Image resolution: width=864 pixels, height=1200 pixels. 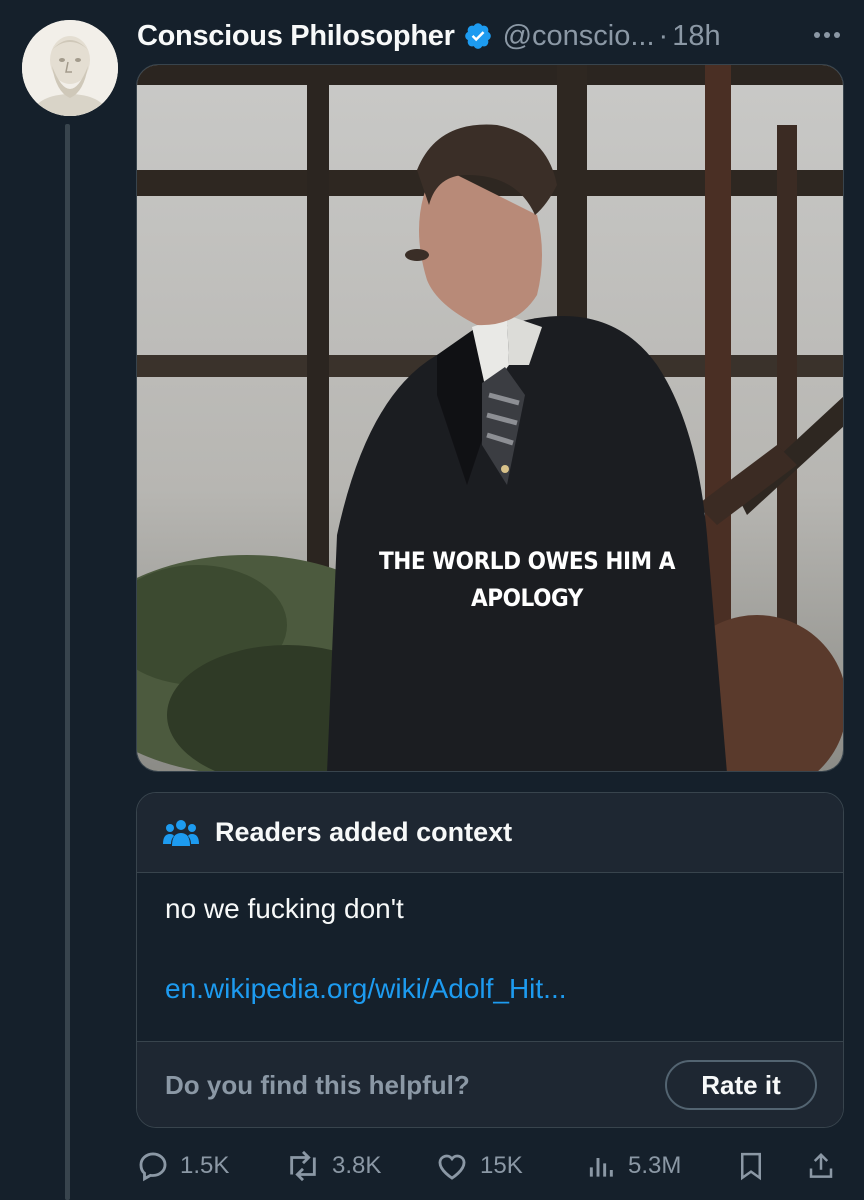 I want to click on overlay-line-2: APOLOGY, so click(x=527, y=598).